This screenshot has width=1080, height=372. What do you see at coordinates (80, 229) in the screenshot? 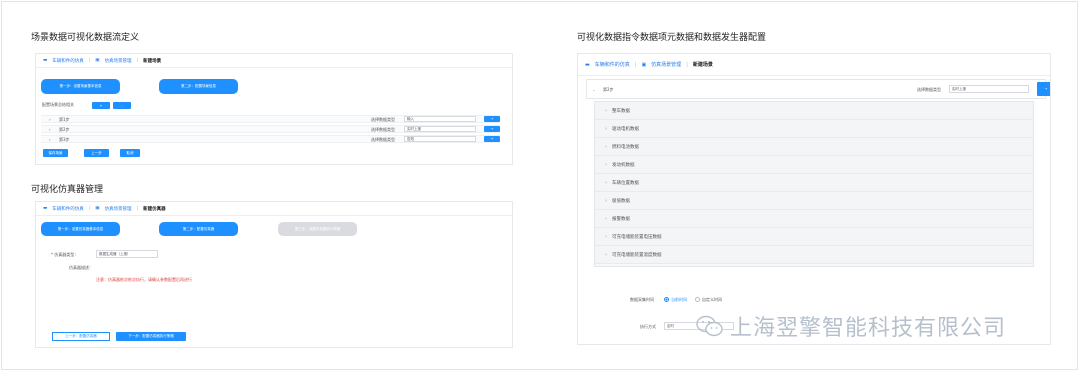
I see `sim-step1-button: 第一步：设置仿真器基本信息` at bounding box center [80, 229].